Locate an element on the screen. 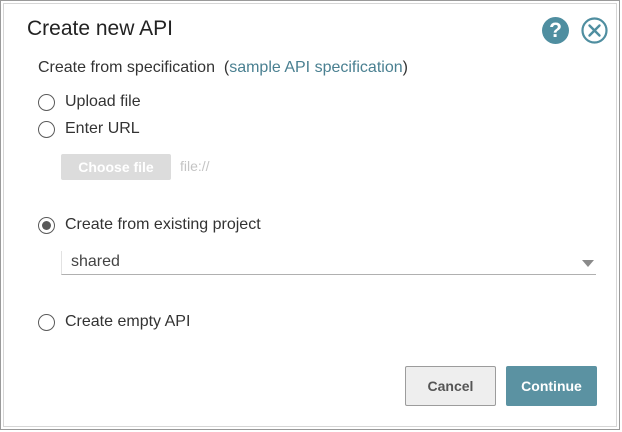  radio-existing-project: Create from existing project is located at coordinates (149, 225).